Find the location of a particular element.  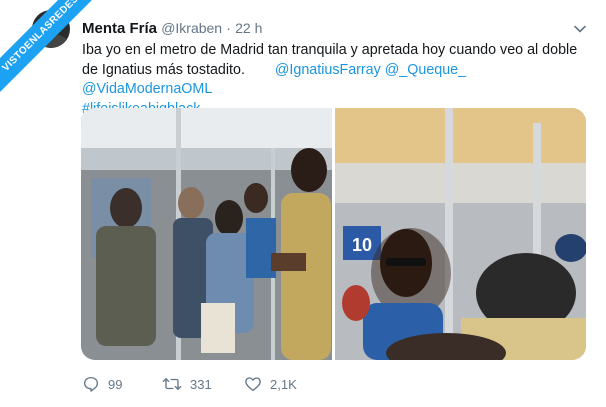

mention-vidamodernaoml: @VidaModernaOML is located at coordinates (147, 89).